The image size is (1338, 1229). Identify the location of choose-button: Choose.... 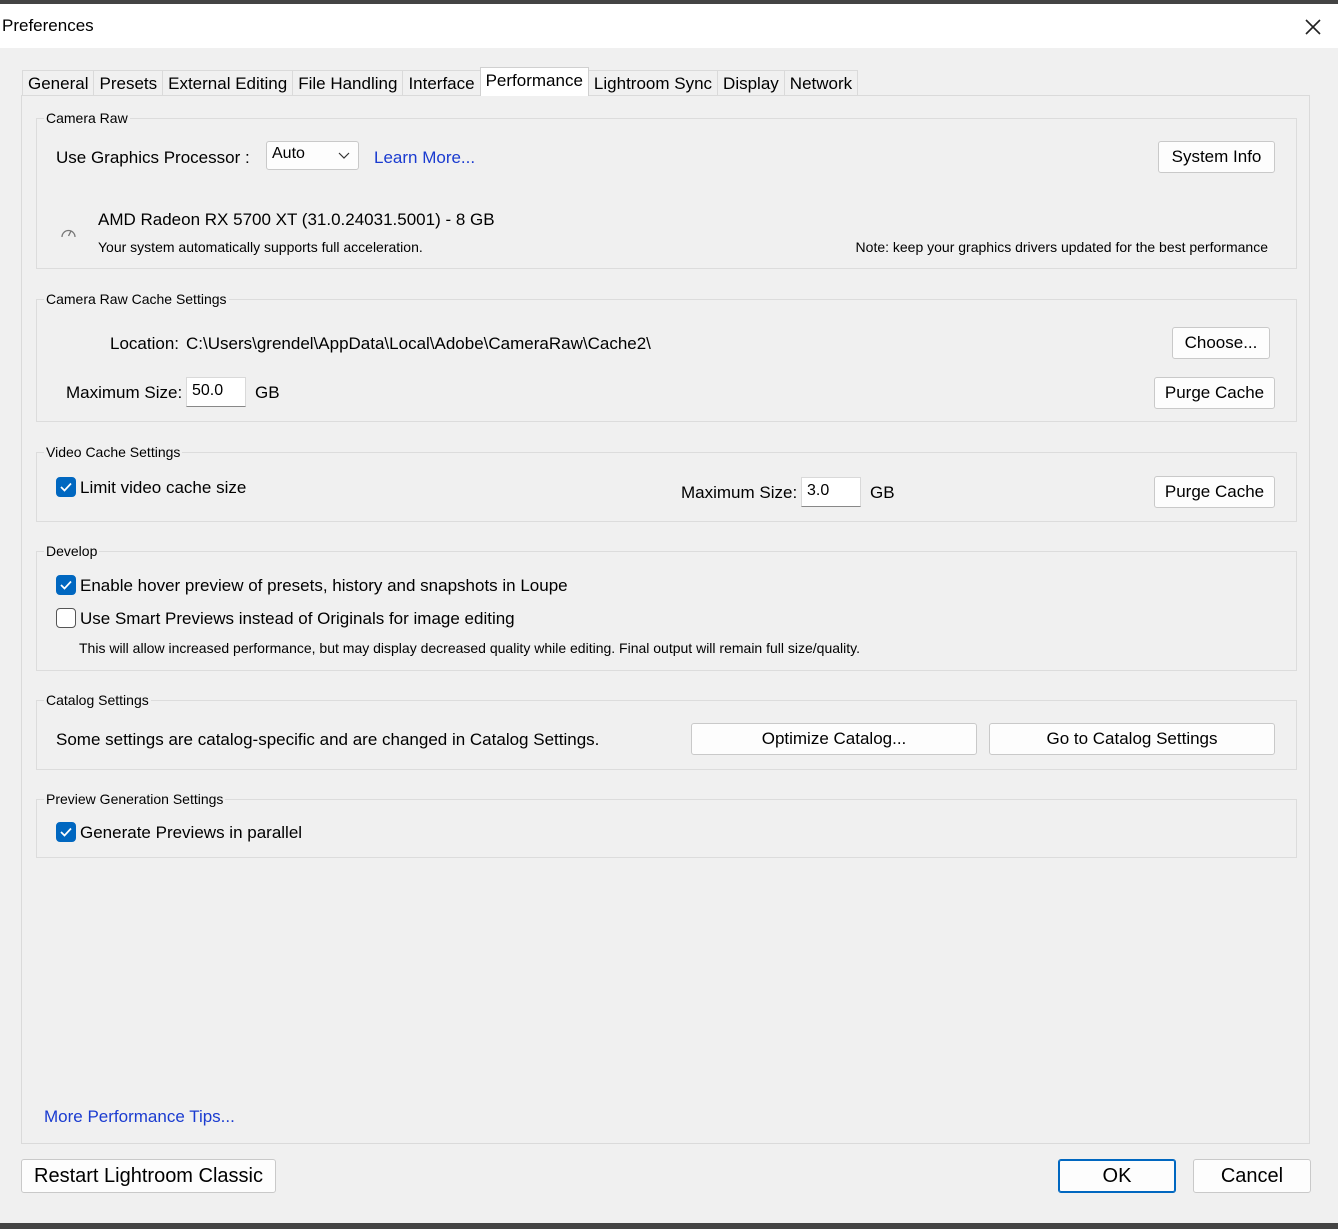
(1221, 343).